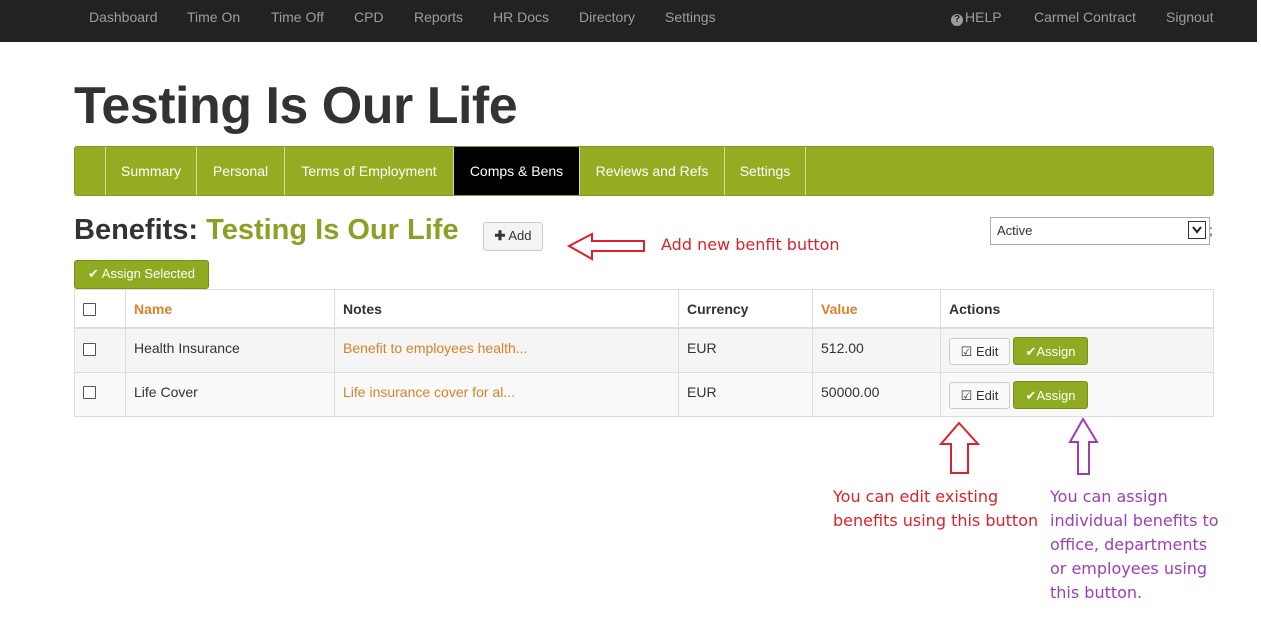 This screenshot has height=620, width=1261. What do you see at coordinates (230, 394) in the screenshot?
I see `benefit-name: Life Cover` at bounding box center [230, 394].